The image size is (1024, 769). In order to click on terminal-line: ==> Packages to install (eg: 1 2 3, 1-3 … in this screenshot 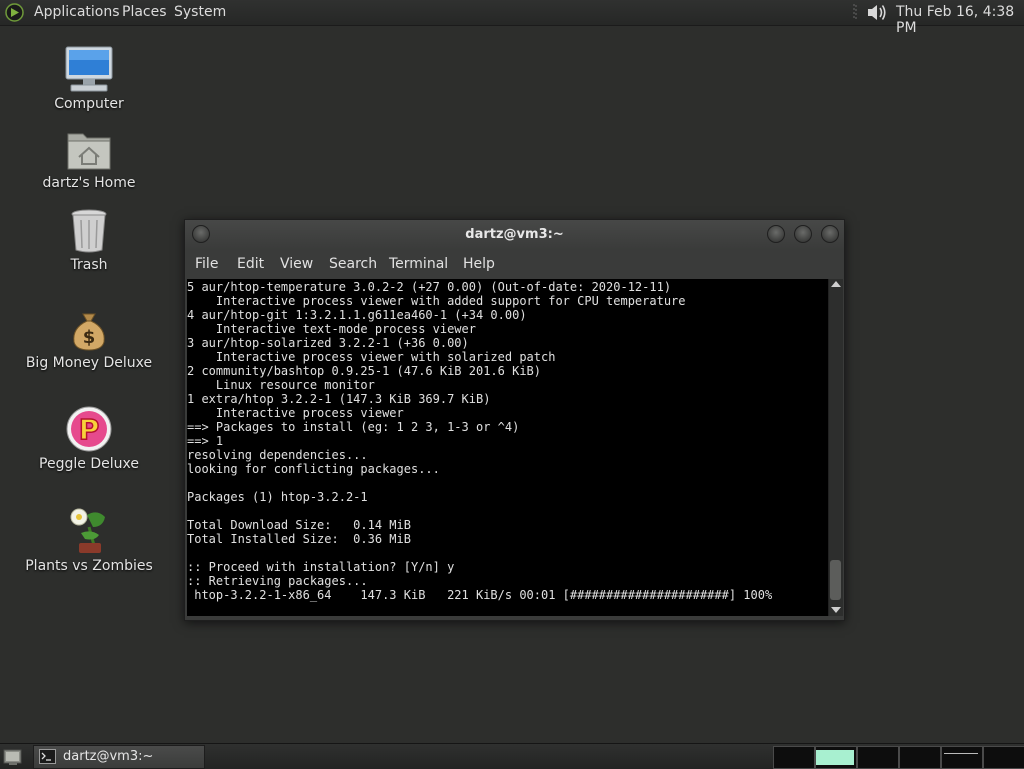, I will do `click(353, 427)`.